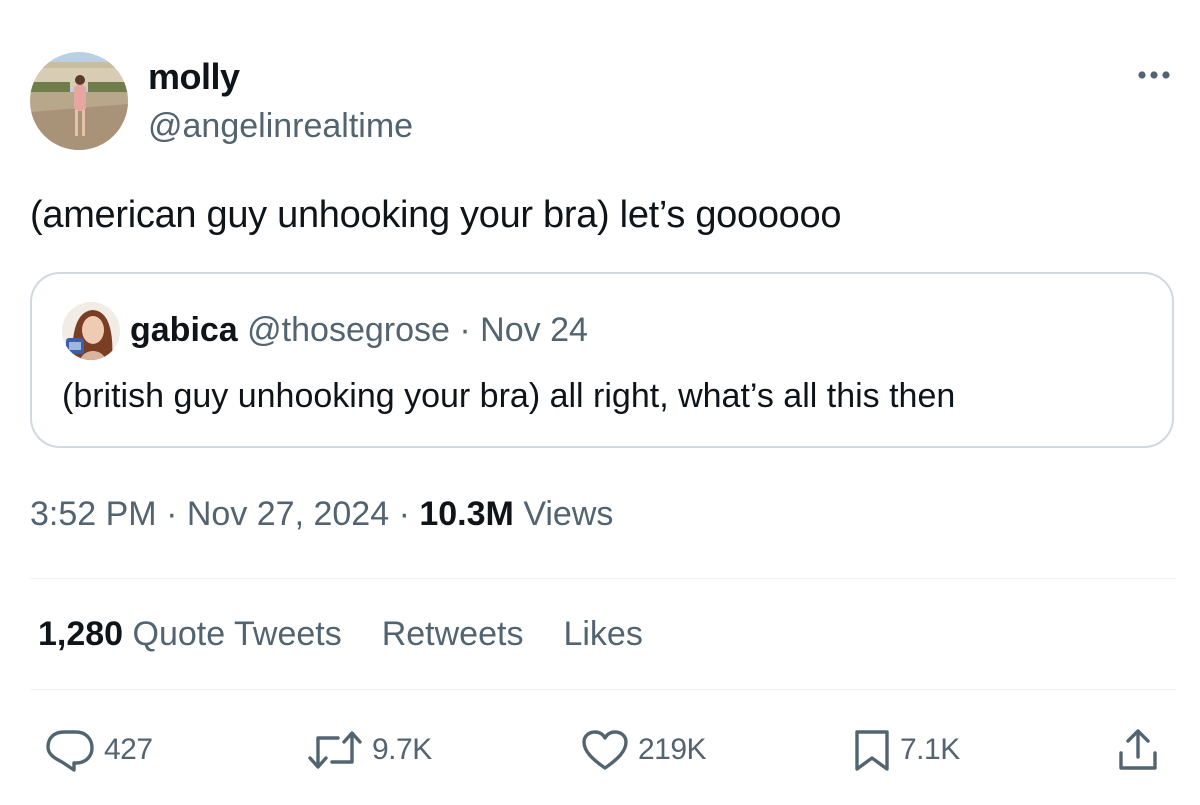 This screenshot has height=805, width=1200. I want to click on share-button, so click(1138, 750).